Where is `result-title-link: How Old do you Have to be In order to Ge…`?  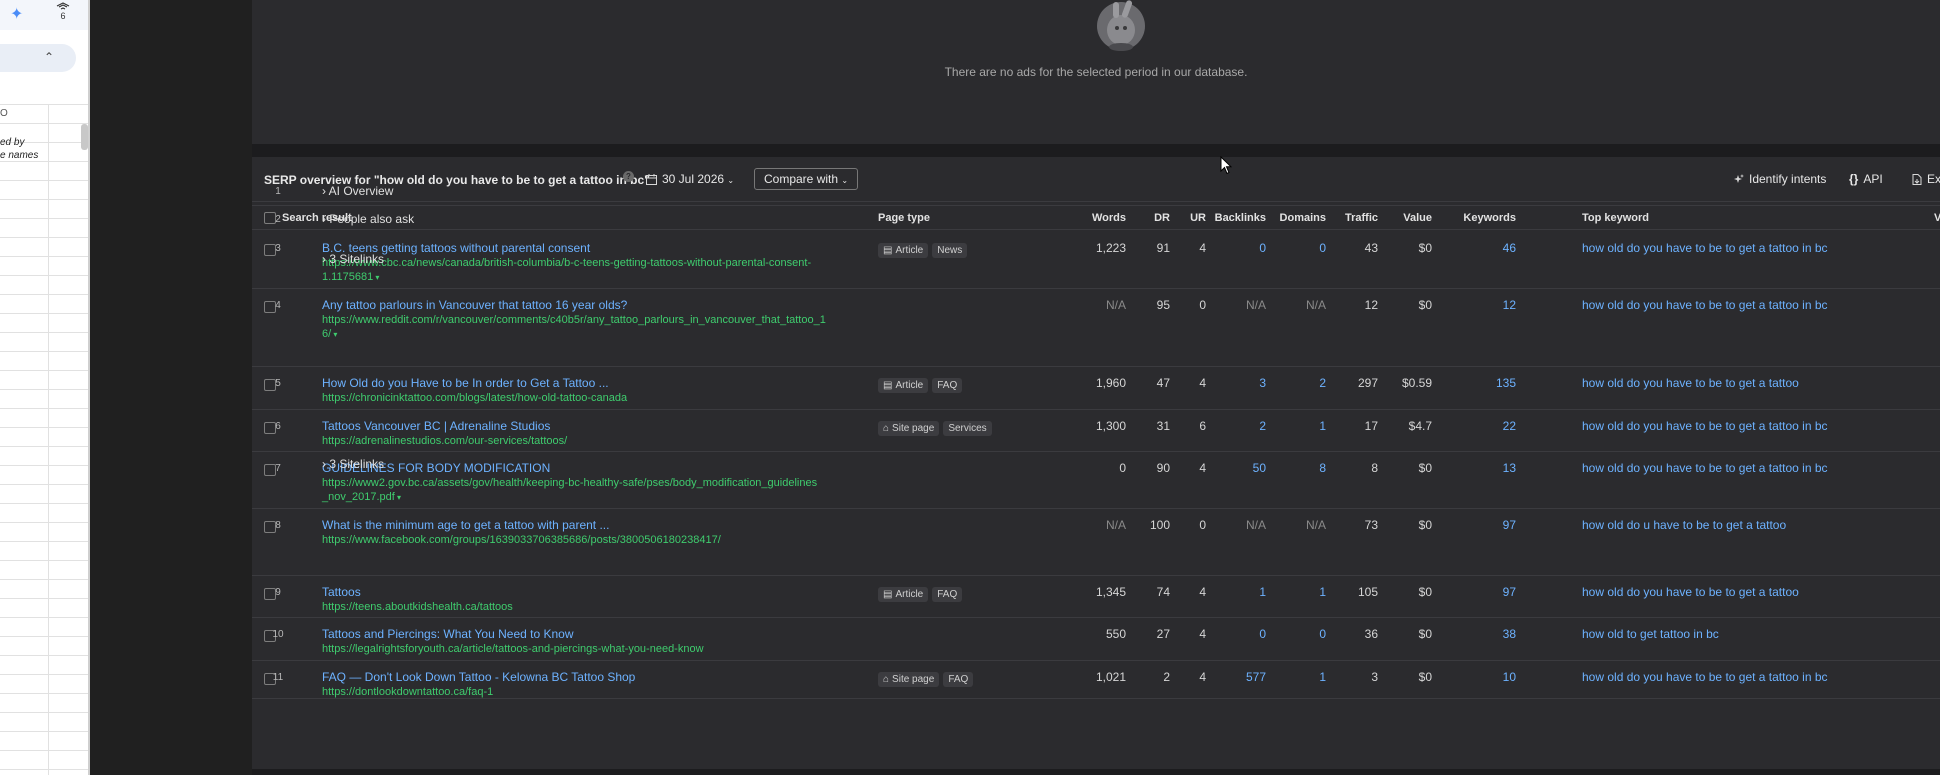 result-title-link: How Old do you Have to be In order to Ge… is located at coordinates (465, 383).